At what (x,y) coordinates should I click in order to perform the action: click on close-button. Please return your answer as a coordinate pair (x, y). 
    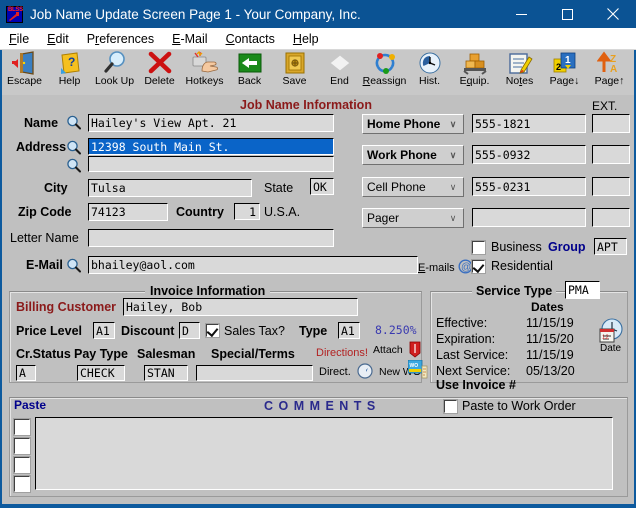
    Looking at the image, I should click on (613, 14).